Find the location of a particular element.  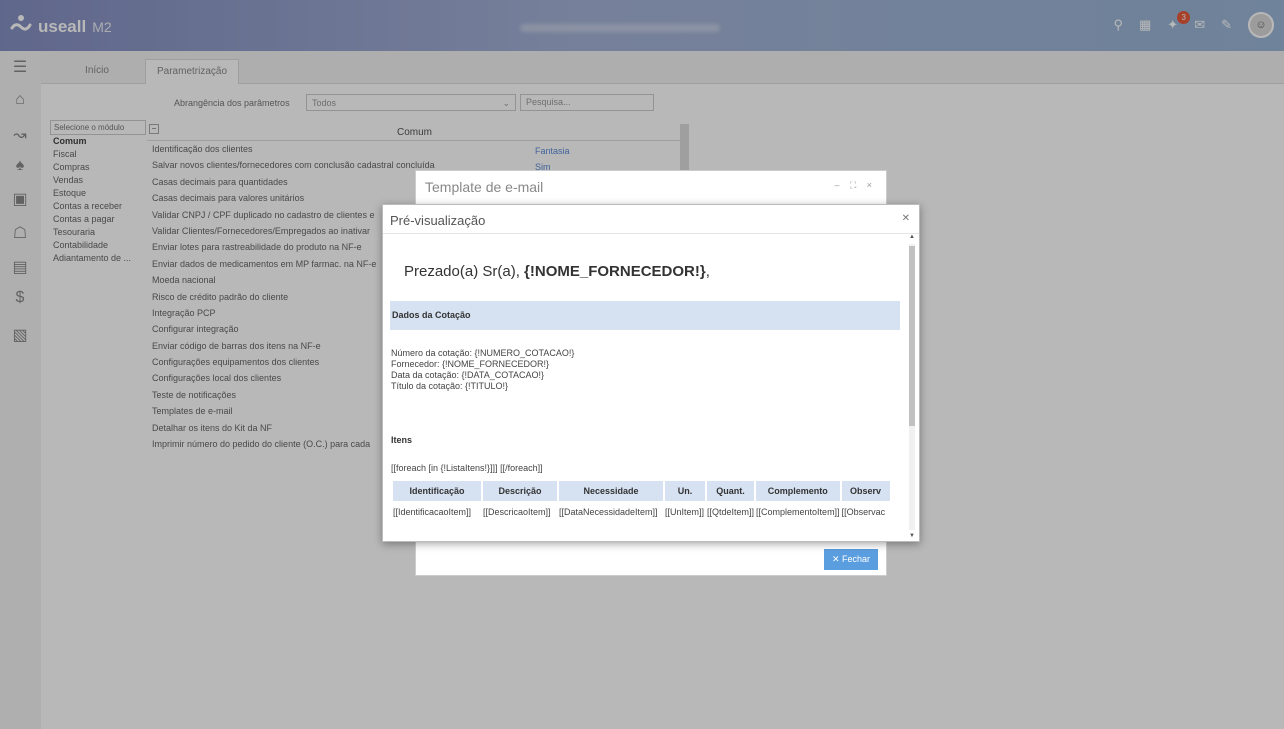

column-header: Un. is located at coordinates (685, 491).